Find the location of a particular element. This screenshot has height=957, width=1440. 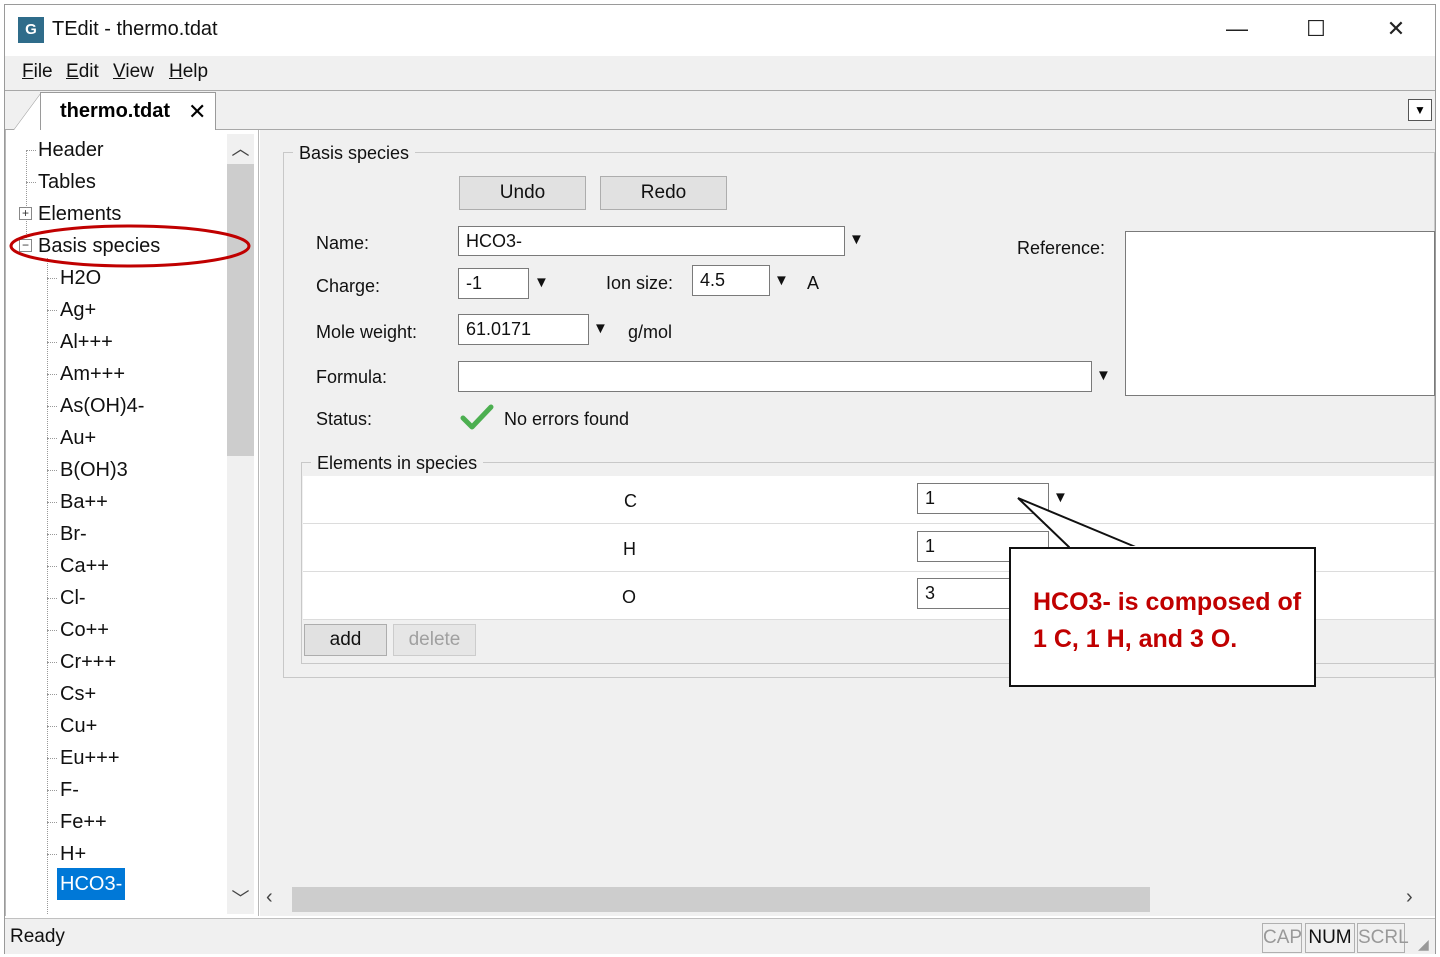

ion-size-dropdown-icon: ▼ is located at coordinates (781, 280).